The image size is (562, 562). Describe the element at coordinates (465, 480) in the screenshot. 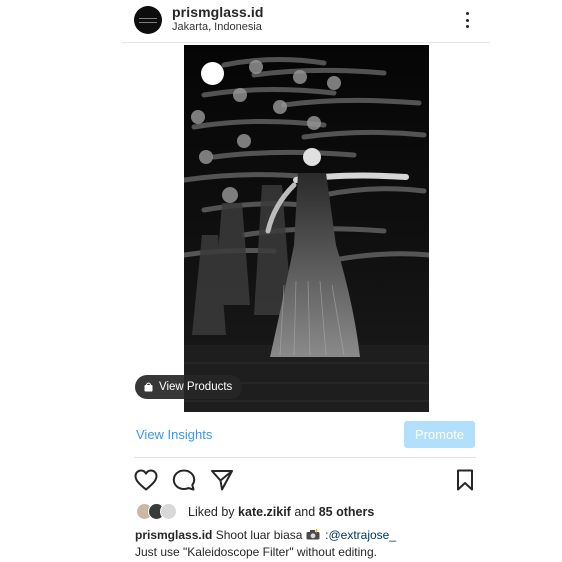

I see `bookmark-icon` at that location.